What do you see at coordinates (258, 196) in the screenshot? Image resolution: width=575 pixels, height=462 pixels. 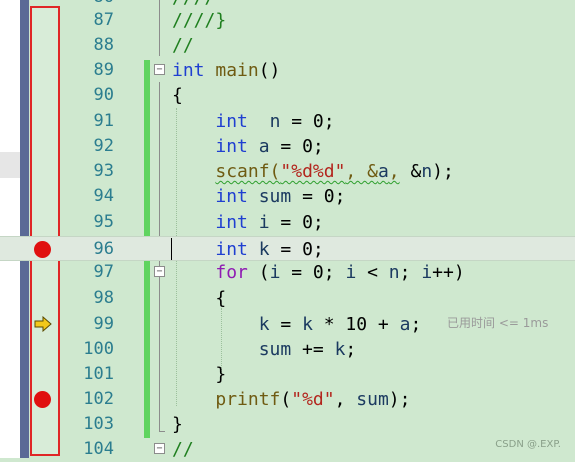 I see `code-text: int sum = 0;` at bounding box center [258, 196].